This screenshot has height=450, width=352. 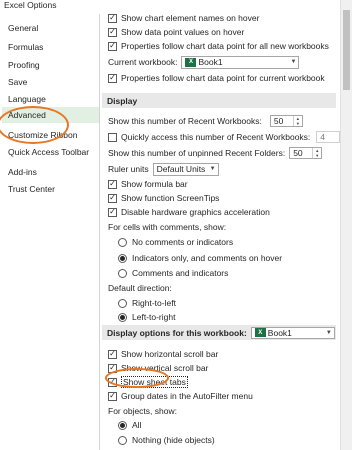 What do you see at coordinates (50, 115) in the screenshot?
I see `sidebar-item-advanced: Advanced` at bounding box center [50, 115].